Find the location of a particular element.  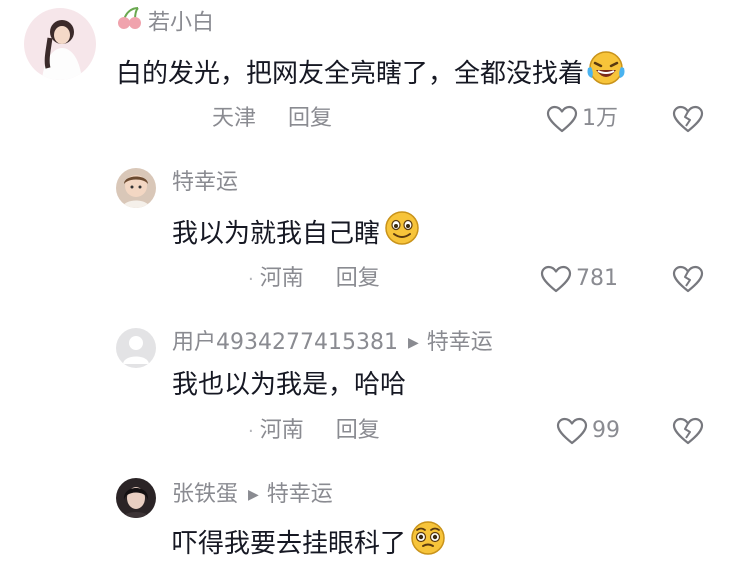

username-label: 特幸运 is located at coordinates (205, 182).